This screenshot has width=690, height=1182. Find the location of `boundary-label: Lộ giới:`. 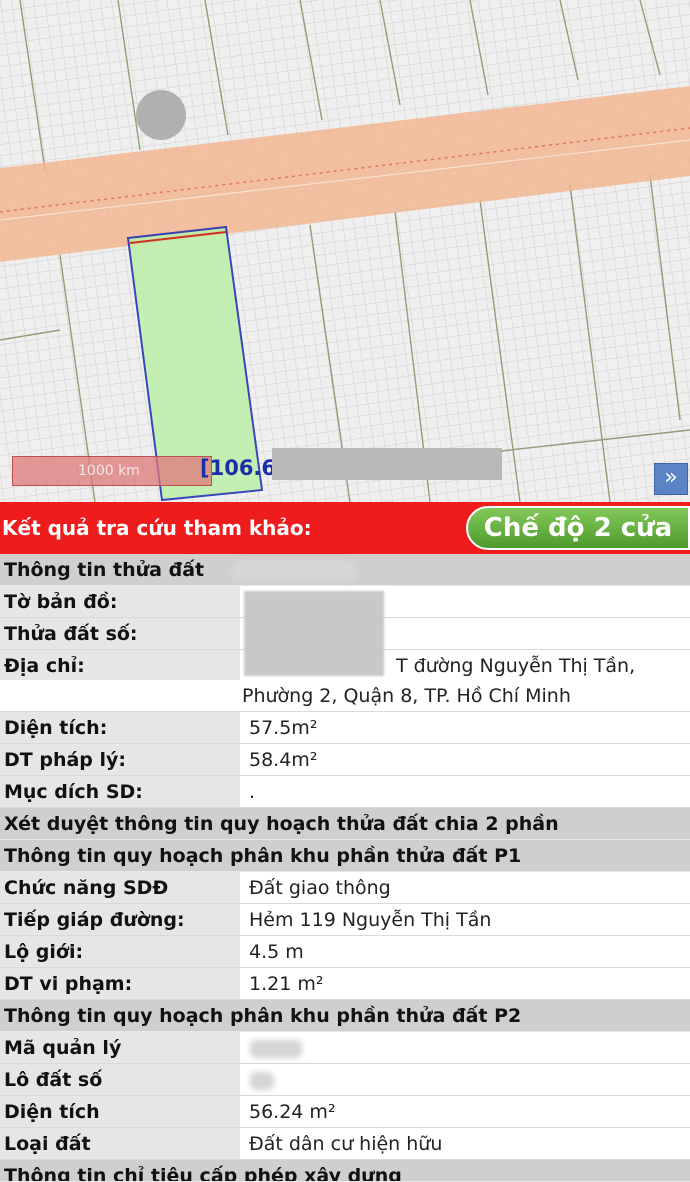

boundary-label: Lộ giới: is located at coordinates (120, 951).